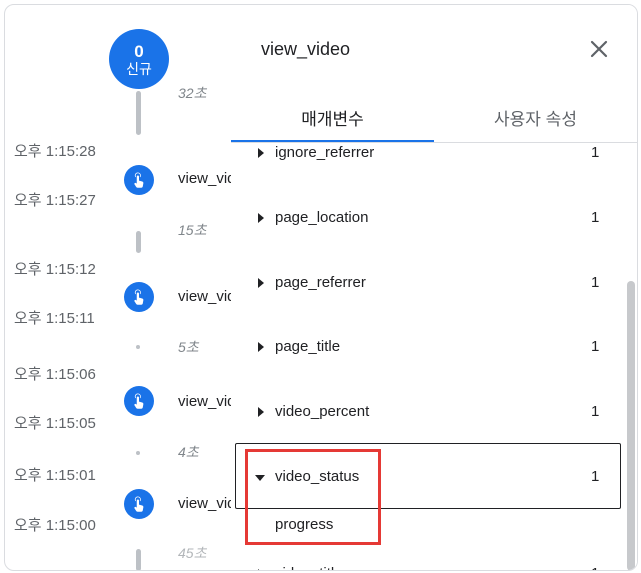  I want to click on panel-tabs: 매개변수 사용자 속성, so click(434, 124).